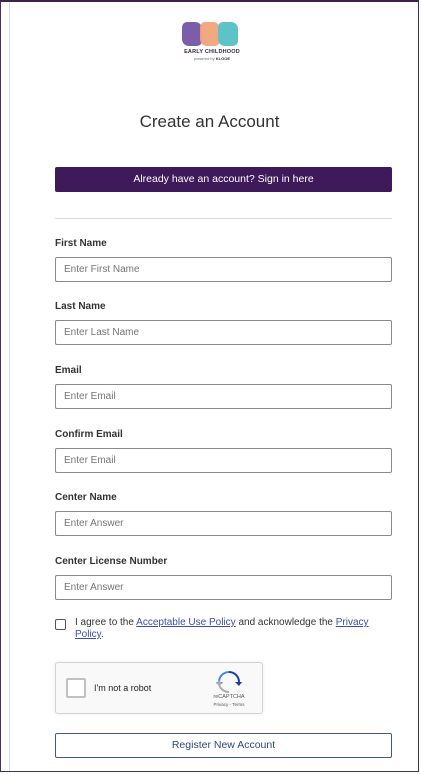 This screenshot has height=774, width=421. What do you see at coordinates (102, 634) in the screenshot?
I see `agreement-suffix: .` at bounding box center [102, 634].